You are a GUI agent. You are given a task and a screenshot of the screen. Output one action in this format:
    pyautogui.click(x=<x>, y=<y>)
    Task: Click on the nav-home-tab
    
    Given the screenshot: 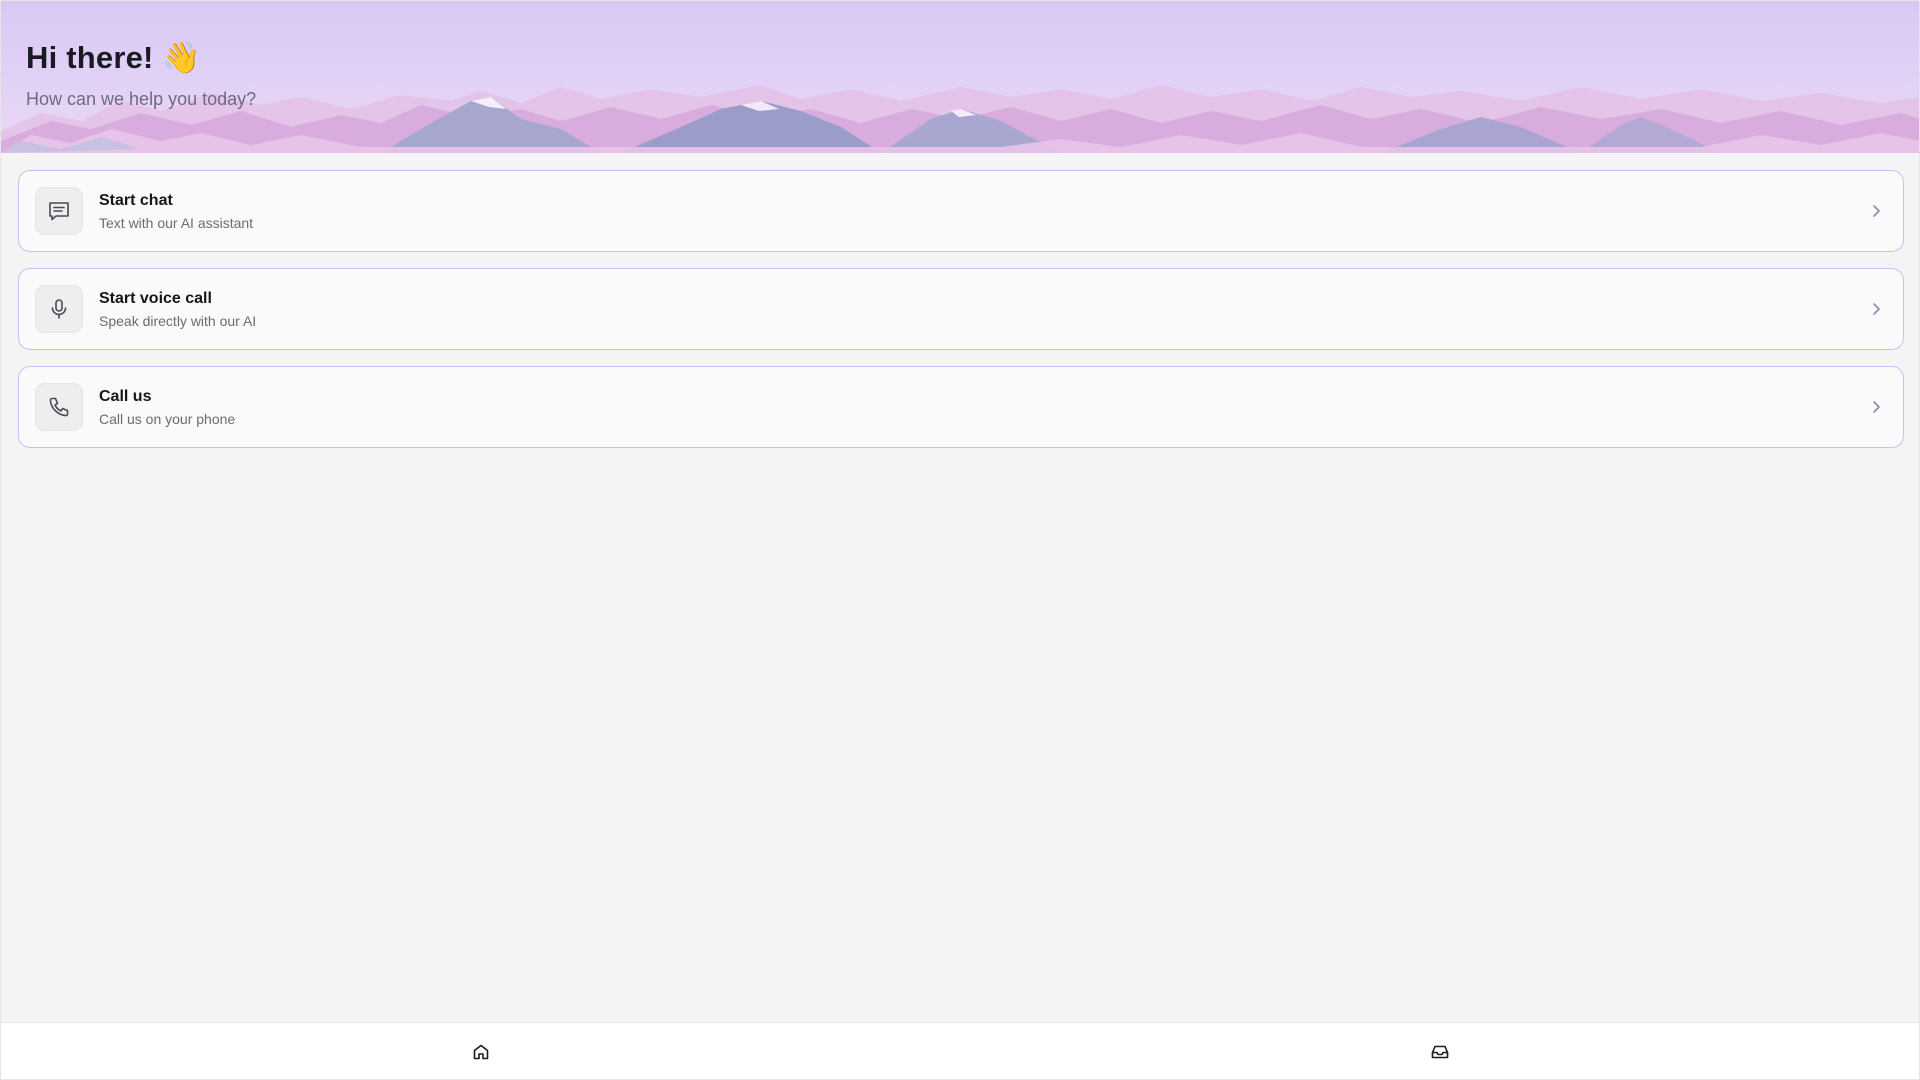 What is the action you would take?
    pyautogui.click(x=480, y=1051)
    